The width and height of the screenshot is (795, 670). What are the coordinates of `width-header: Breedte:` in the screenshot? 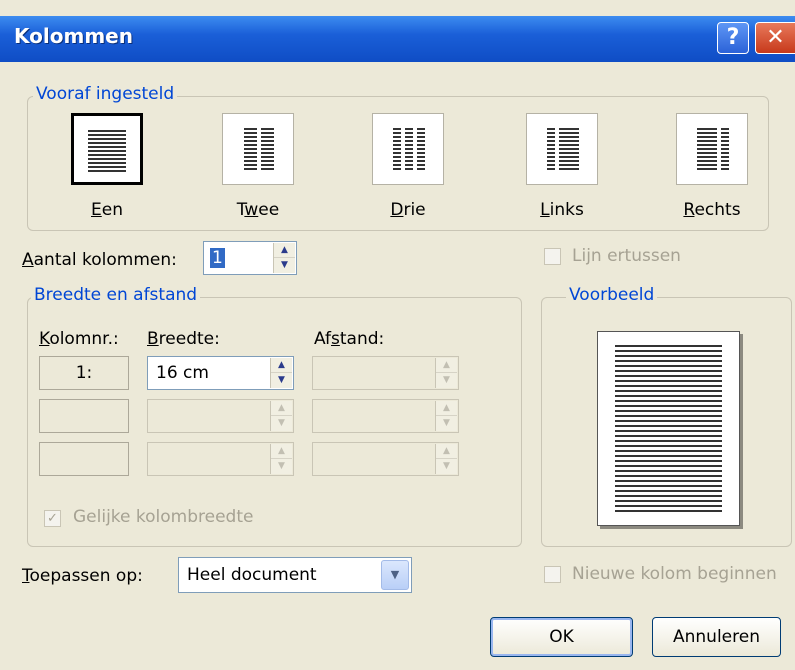 It's located at (183, 339).